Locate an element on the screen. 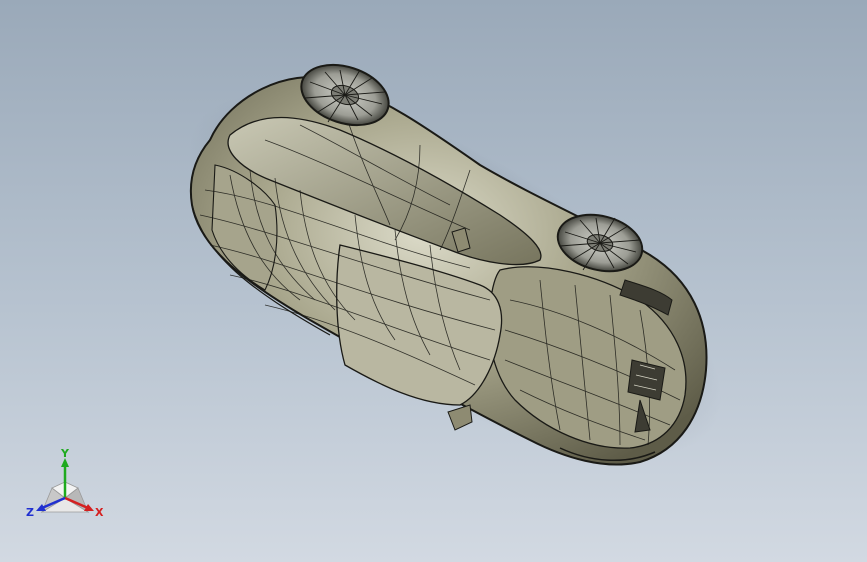 This screenshot has height=562, width=867. z-axis-label: Z is located at coordinates (30, 512).